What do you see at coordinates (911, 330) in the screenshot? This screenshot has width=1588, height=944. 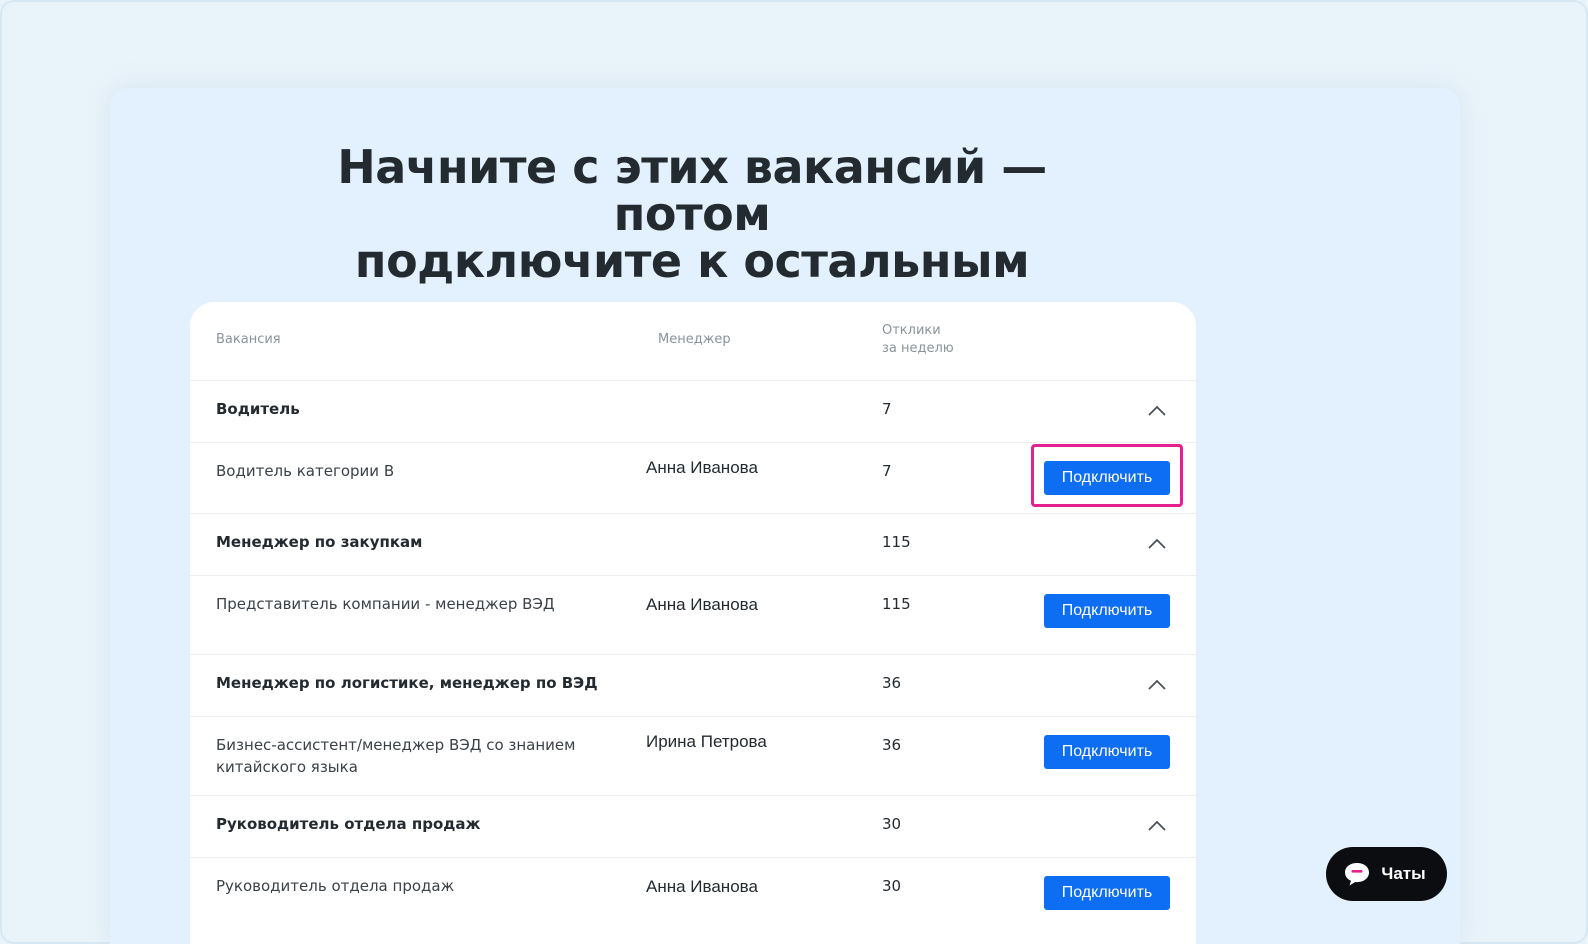 I see `column-header-responses-line-1: Отклики` at bounding box center [911, 330].